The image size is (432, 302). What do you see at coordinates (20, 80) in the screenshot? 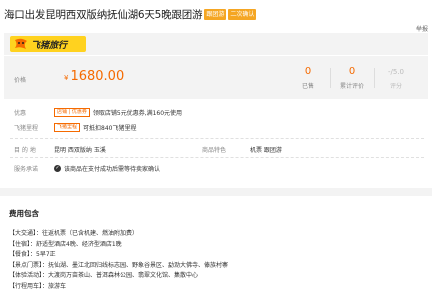
I see `price-label: 价格` at bounding box center [20, 80].